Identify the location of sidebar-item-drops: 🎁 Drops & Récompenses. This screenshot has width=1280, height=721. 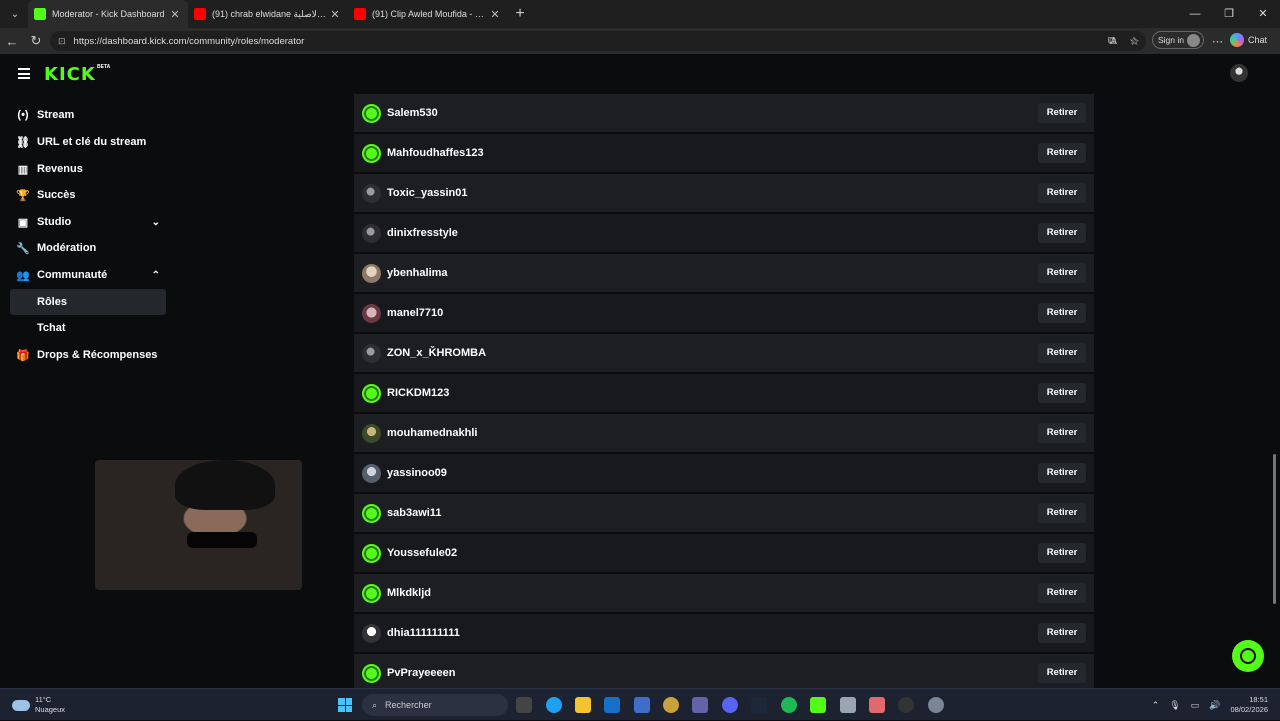
(88, 355).